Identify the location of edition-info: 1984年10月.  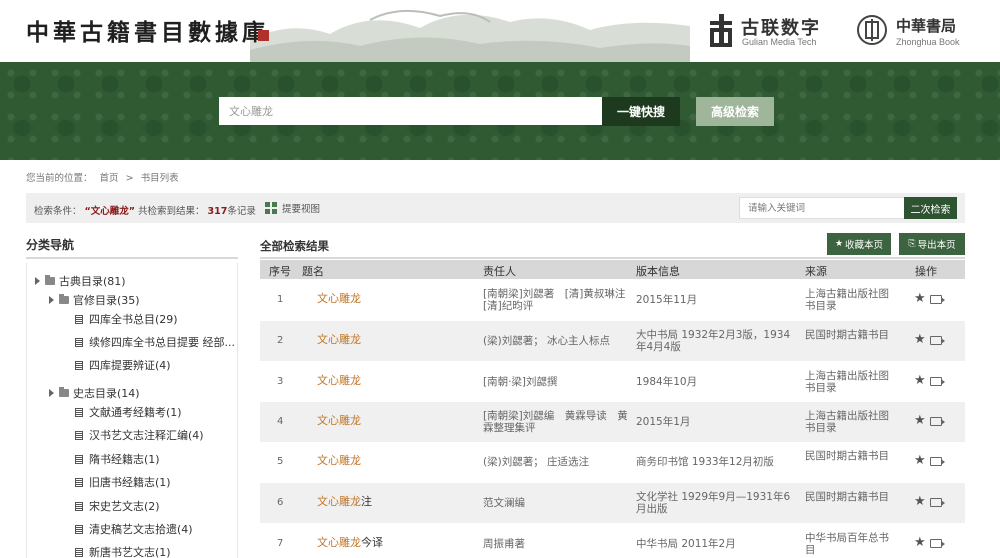
(667, 382).